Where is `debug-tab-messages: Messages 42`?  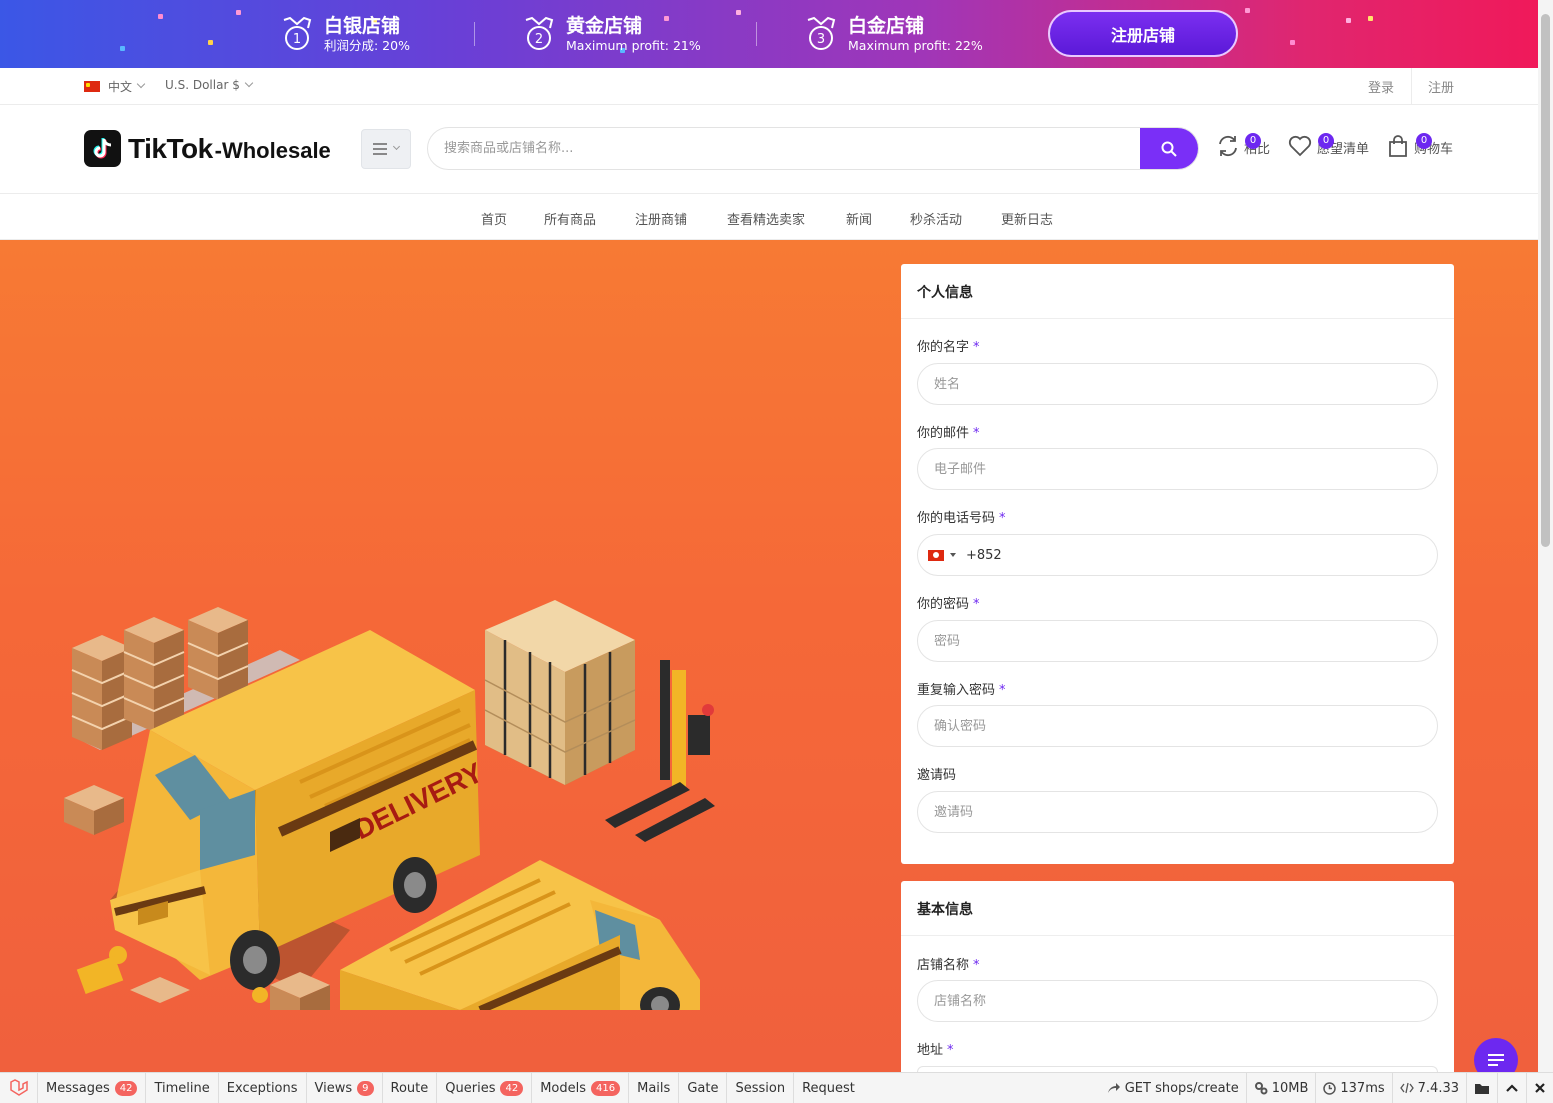
debug-tab-messages: Messages 42 is located at coordinates (92, 1088).